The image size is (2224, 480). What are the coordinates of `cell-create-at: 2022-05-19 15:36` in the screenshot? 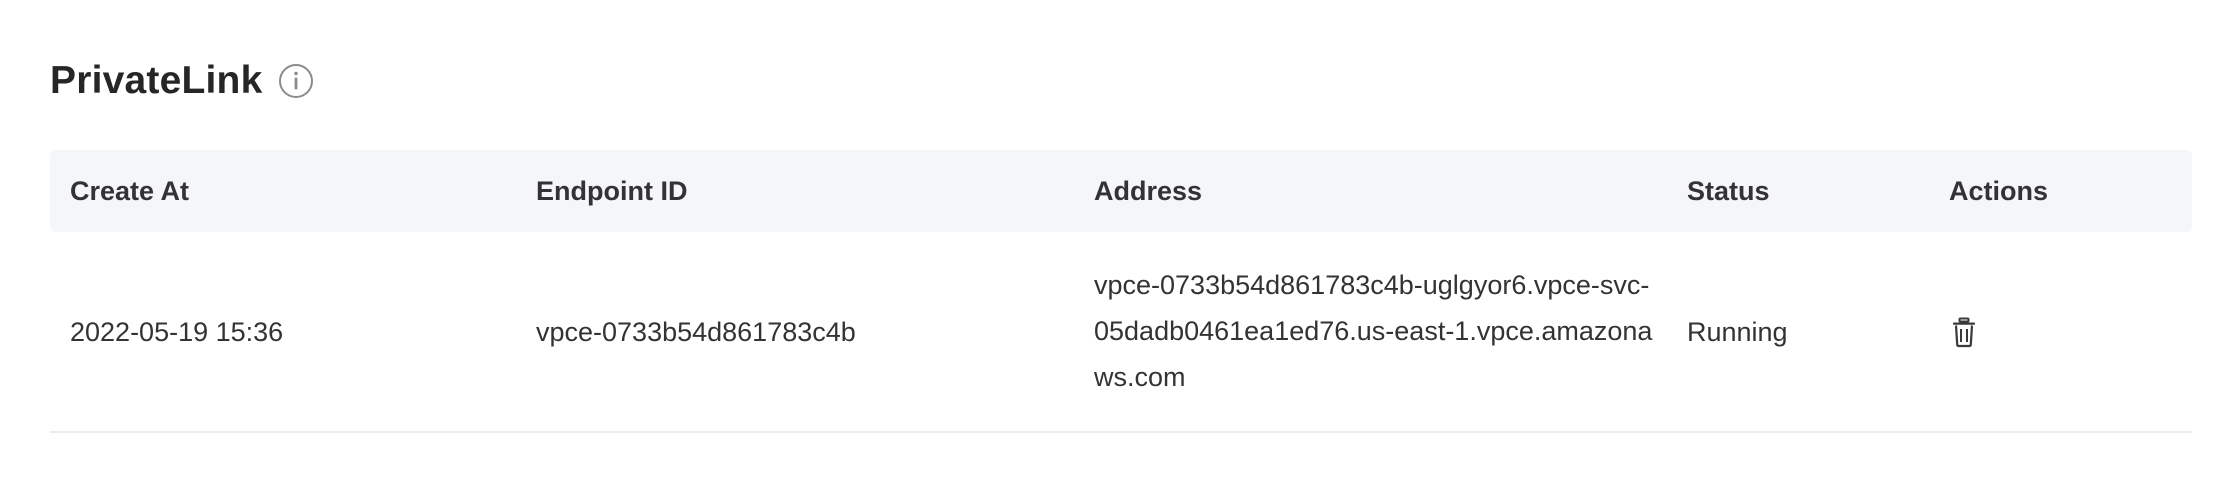 It's located at (177, 331).